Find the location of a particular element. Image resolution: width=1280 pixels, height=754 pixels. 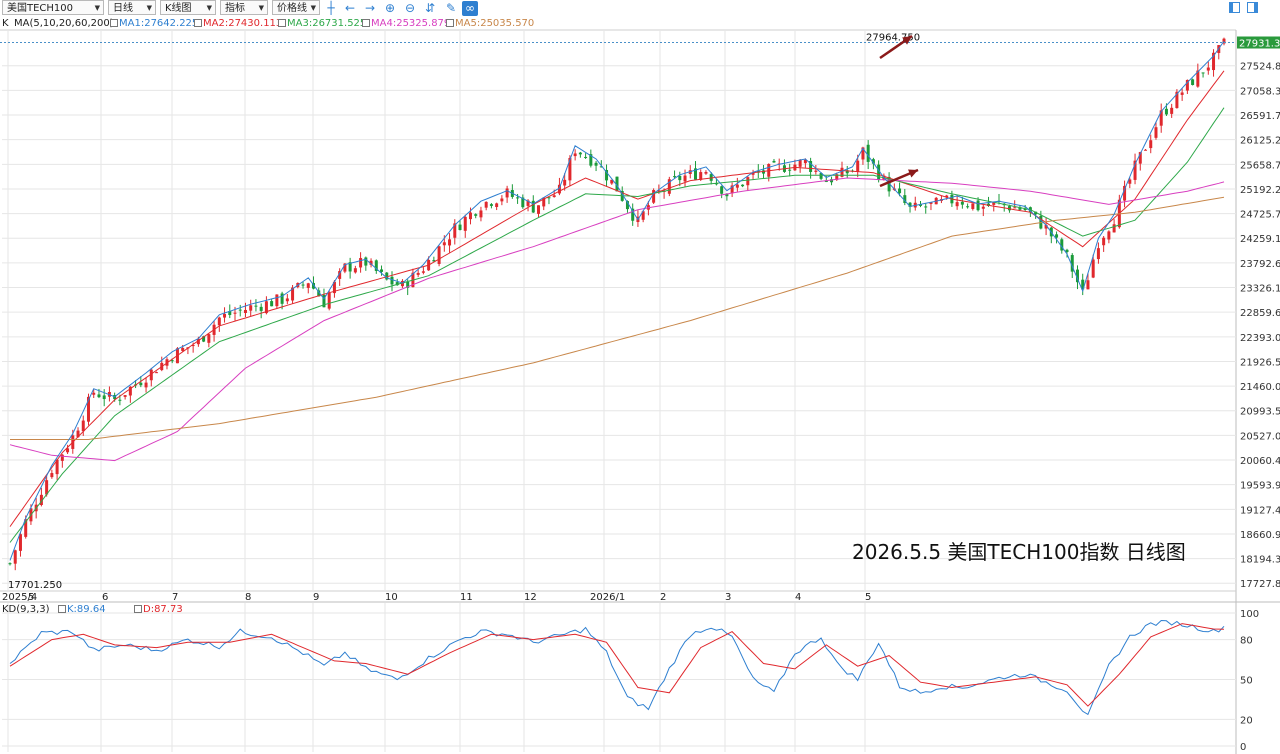

date-tick-label: 2026/1 is located at coordinates (607, 597).